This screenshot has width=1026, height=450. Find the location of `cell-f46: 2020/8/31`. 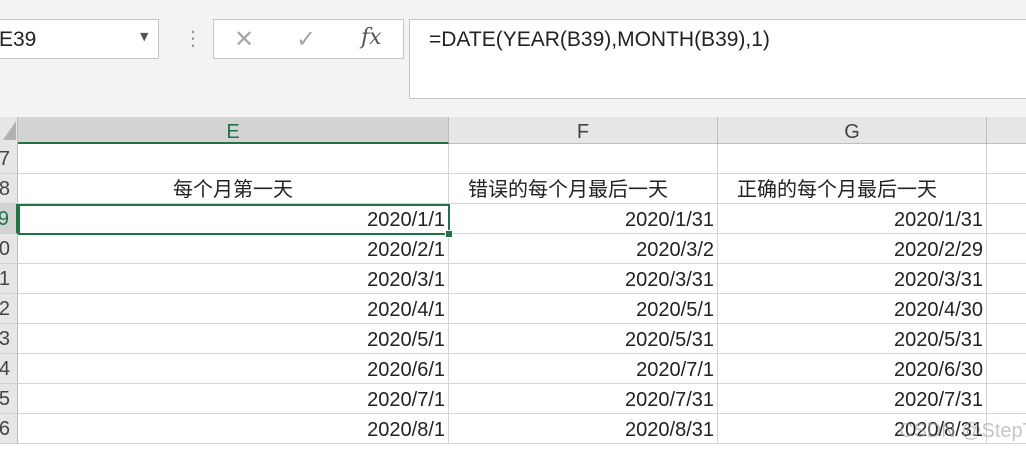

cell-f46: 2020/8/31 is located at coordinates (583, 429).